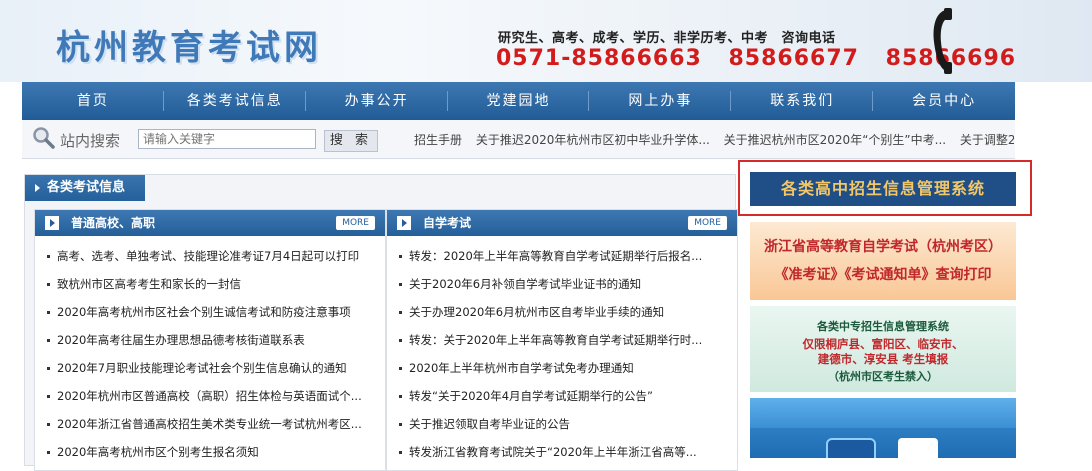  Describe the element at coordinates (562, 396) in the screenshot. I see `list-item: 转发“关于2020年4月自学考试延期举行的公告”` at that location.